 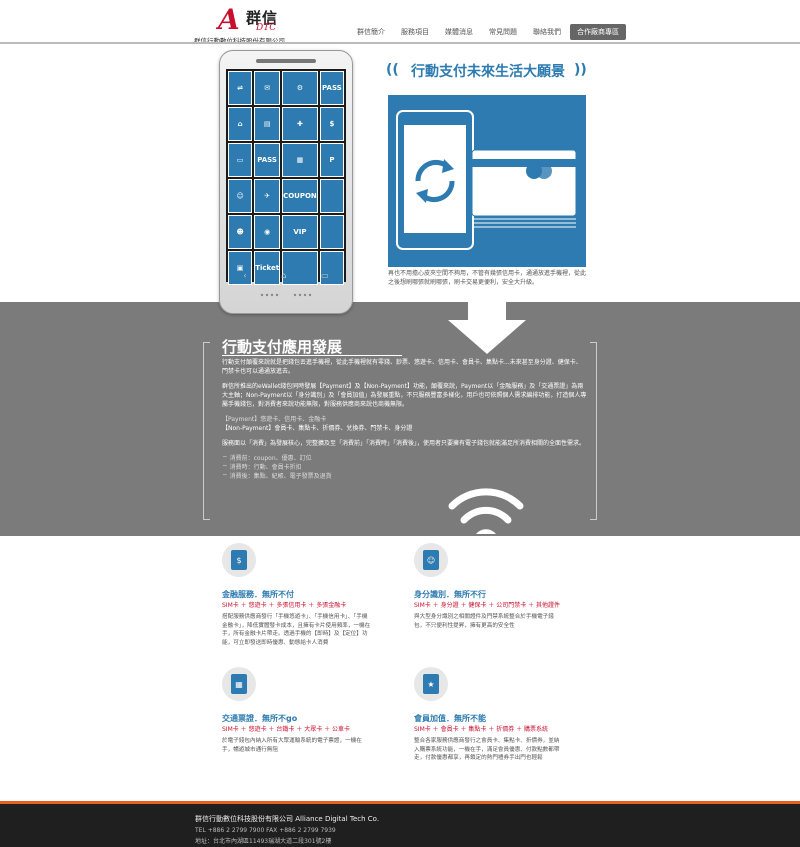 I want to click on app-tile: ✉, so click(x=267, y=88).